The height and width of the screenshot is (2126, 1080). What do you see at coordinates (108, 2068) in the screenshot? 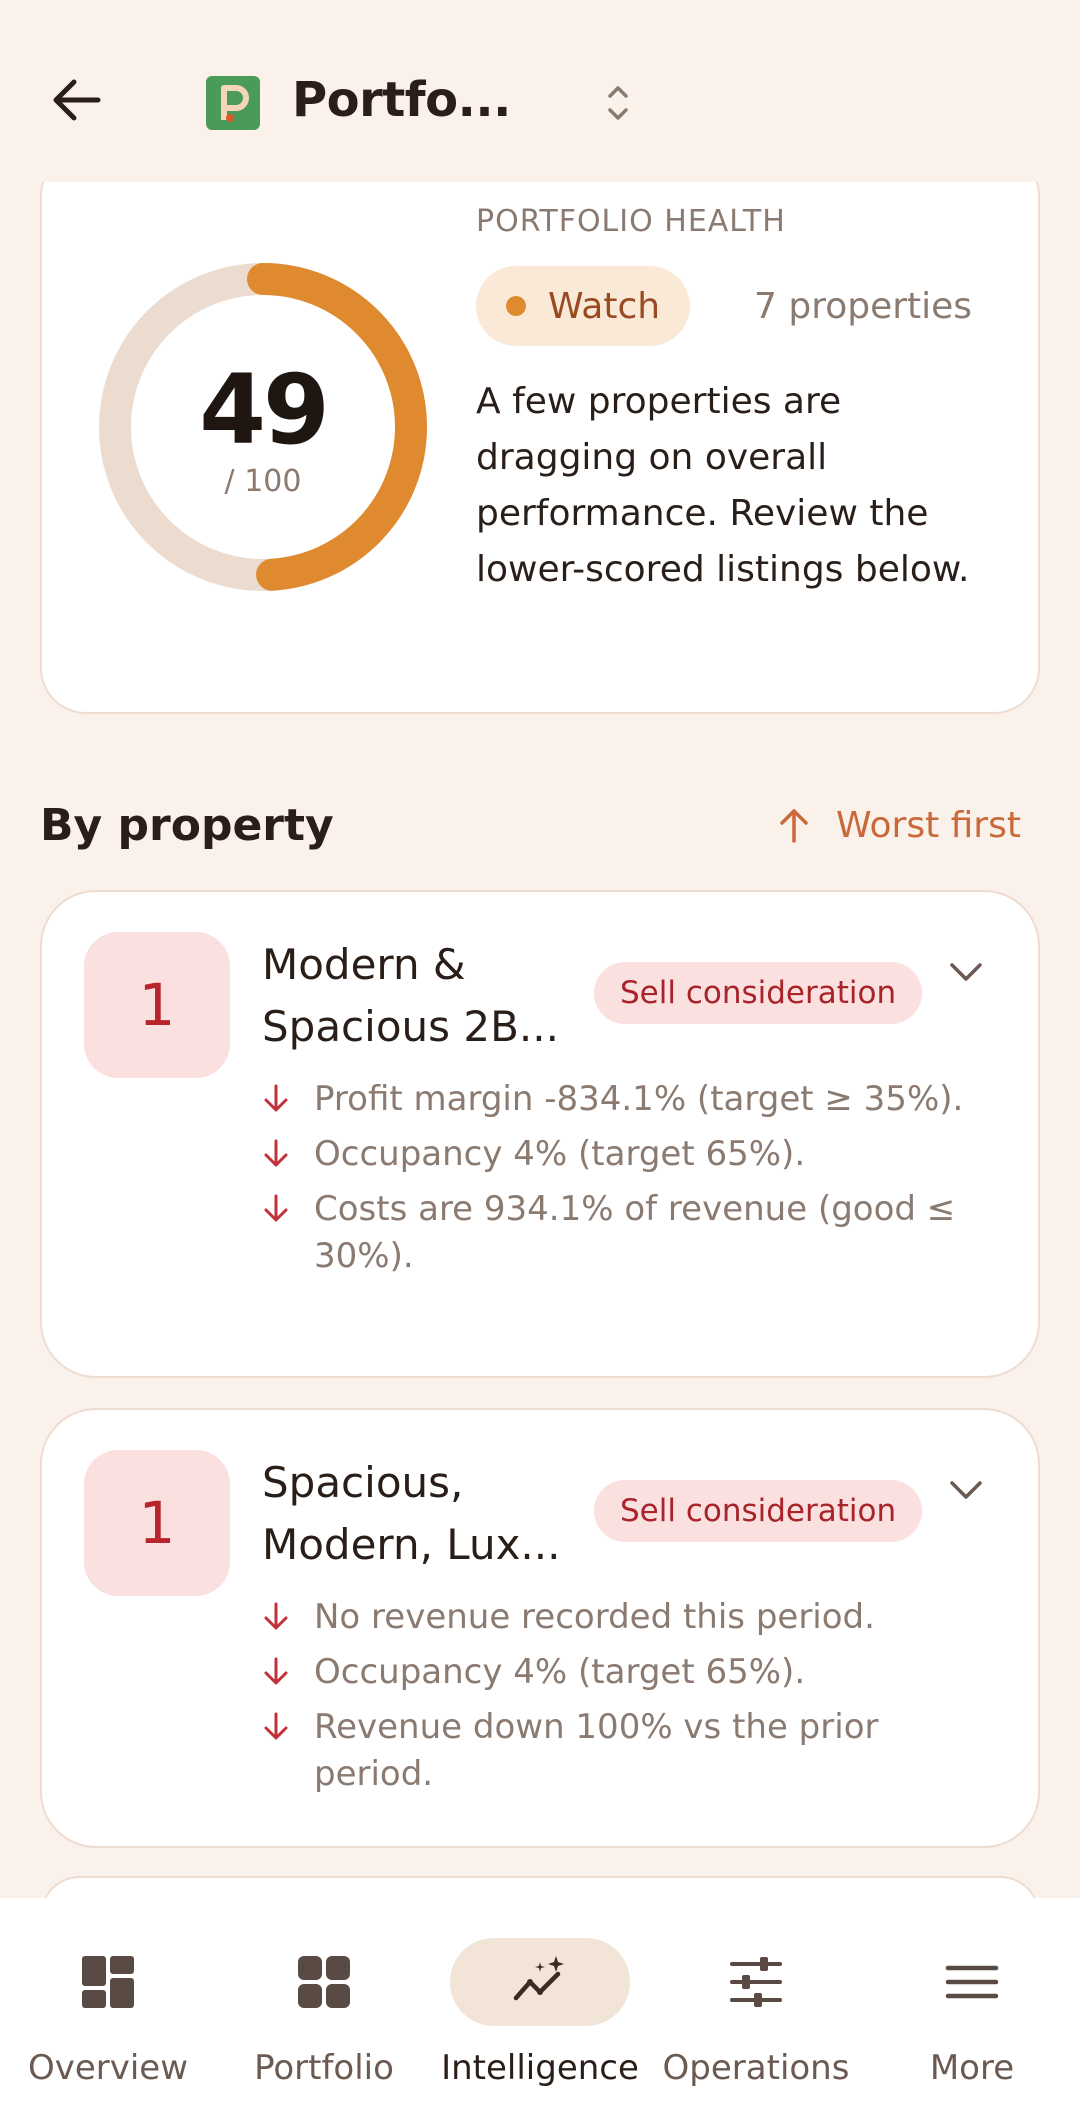
I see `nav-label: Overview` at bounding box center [108, 2068].